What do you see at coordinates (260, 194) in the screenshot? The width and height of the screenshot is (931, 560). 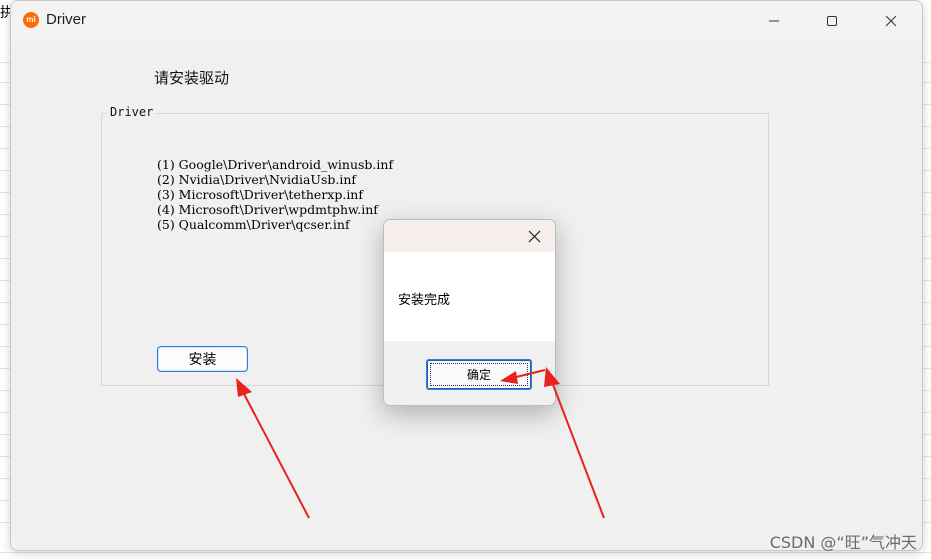 I see `driver-list-item: (3) Microsoft\Driver\tetherxp.inf` at bounding box center [260, 194].